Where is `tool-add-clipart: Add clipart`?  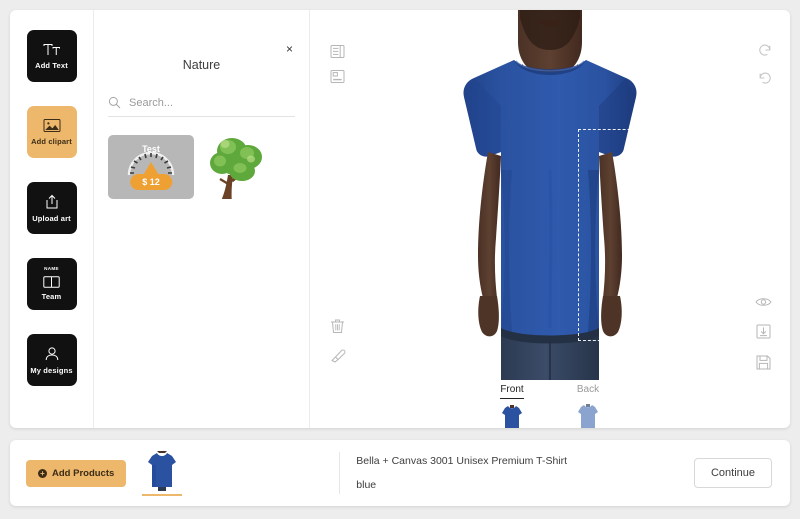
tool-add-clipart: Add clipart is located at coordinates (51, 132).